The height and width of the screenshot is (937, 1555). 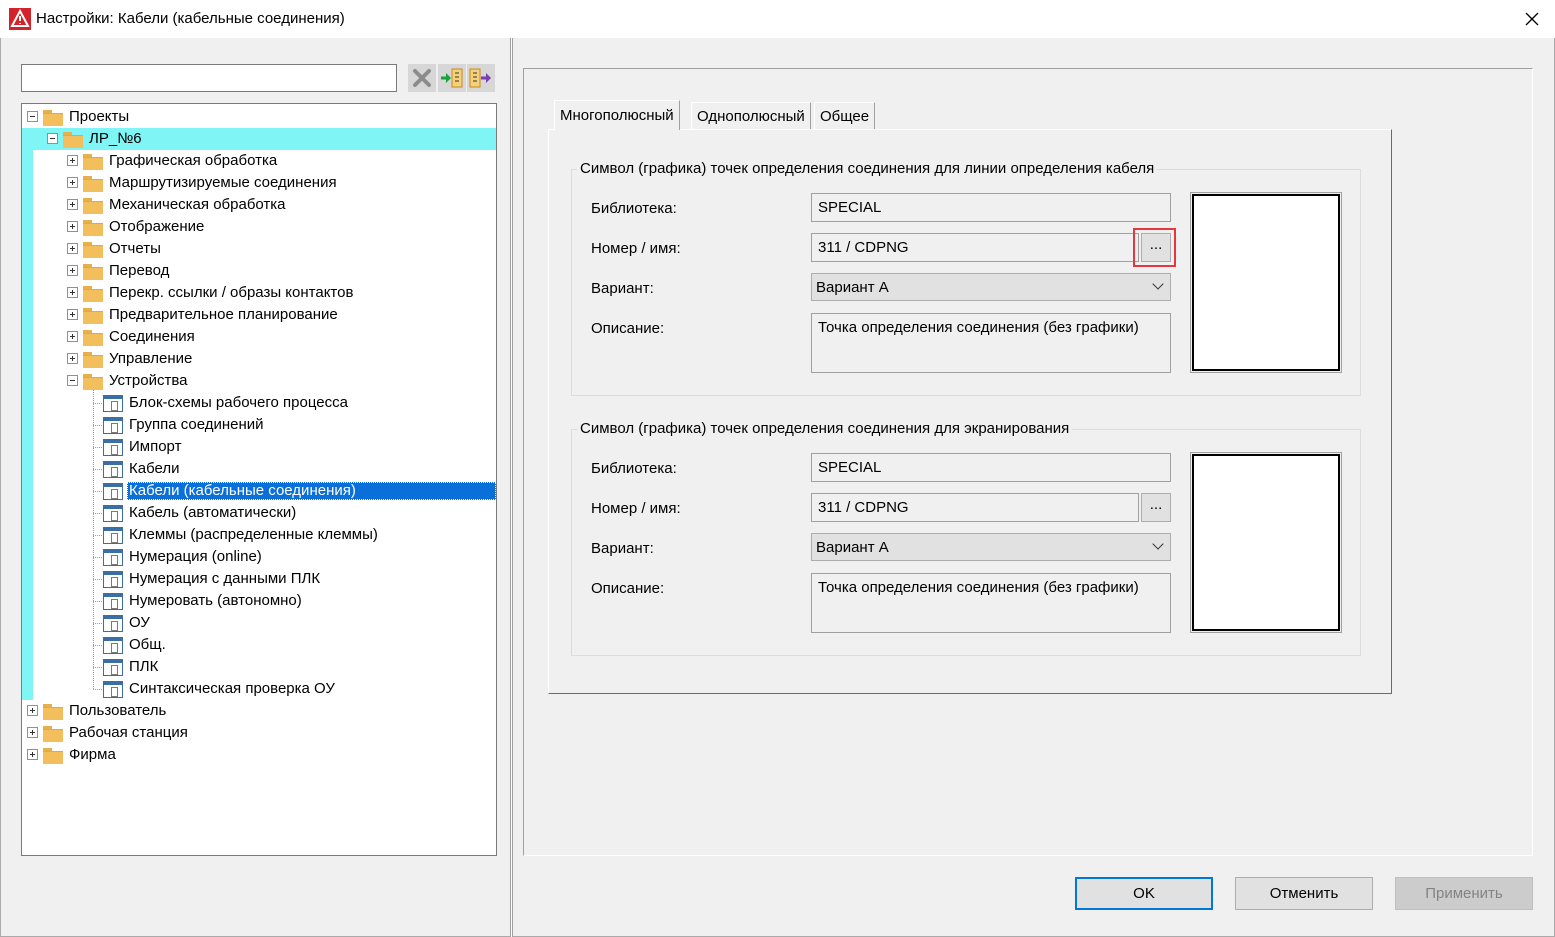 I want to click on close-icon, so click(x=1532, y=19).